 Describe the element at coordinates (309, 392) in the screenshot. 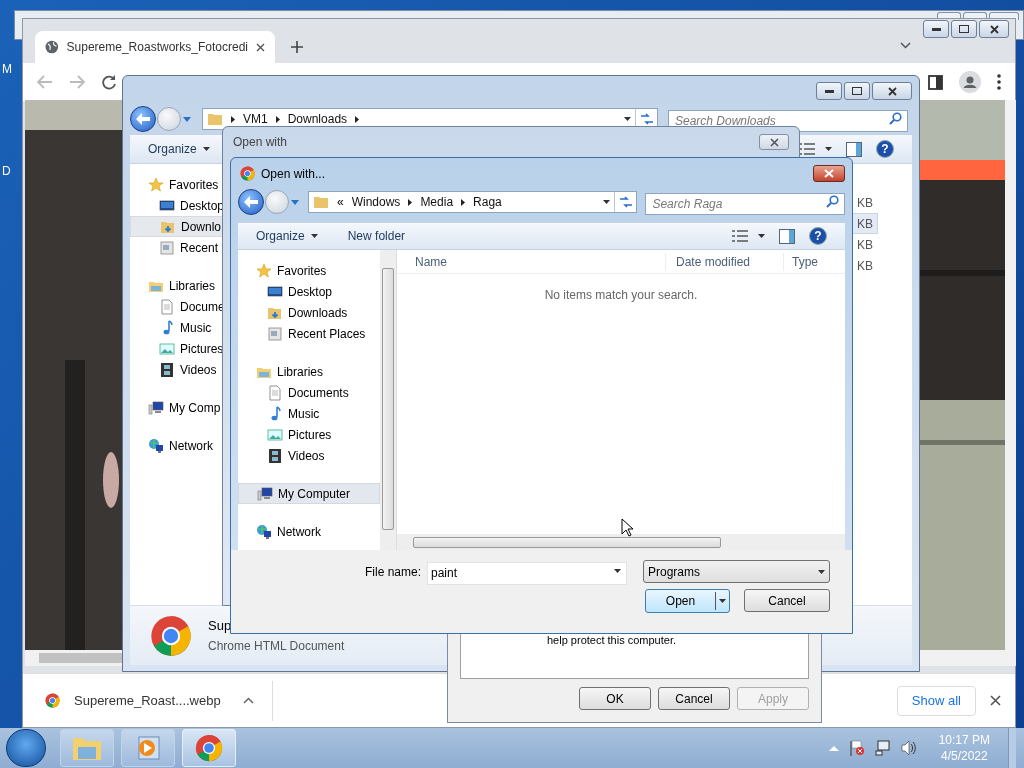

I see `nav-item: Documents` at that location.